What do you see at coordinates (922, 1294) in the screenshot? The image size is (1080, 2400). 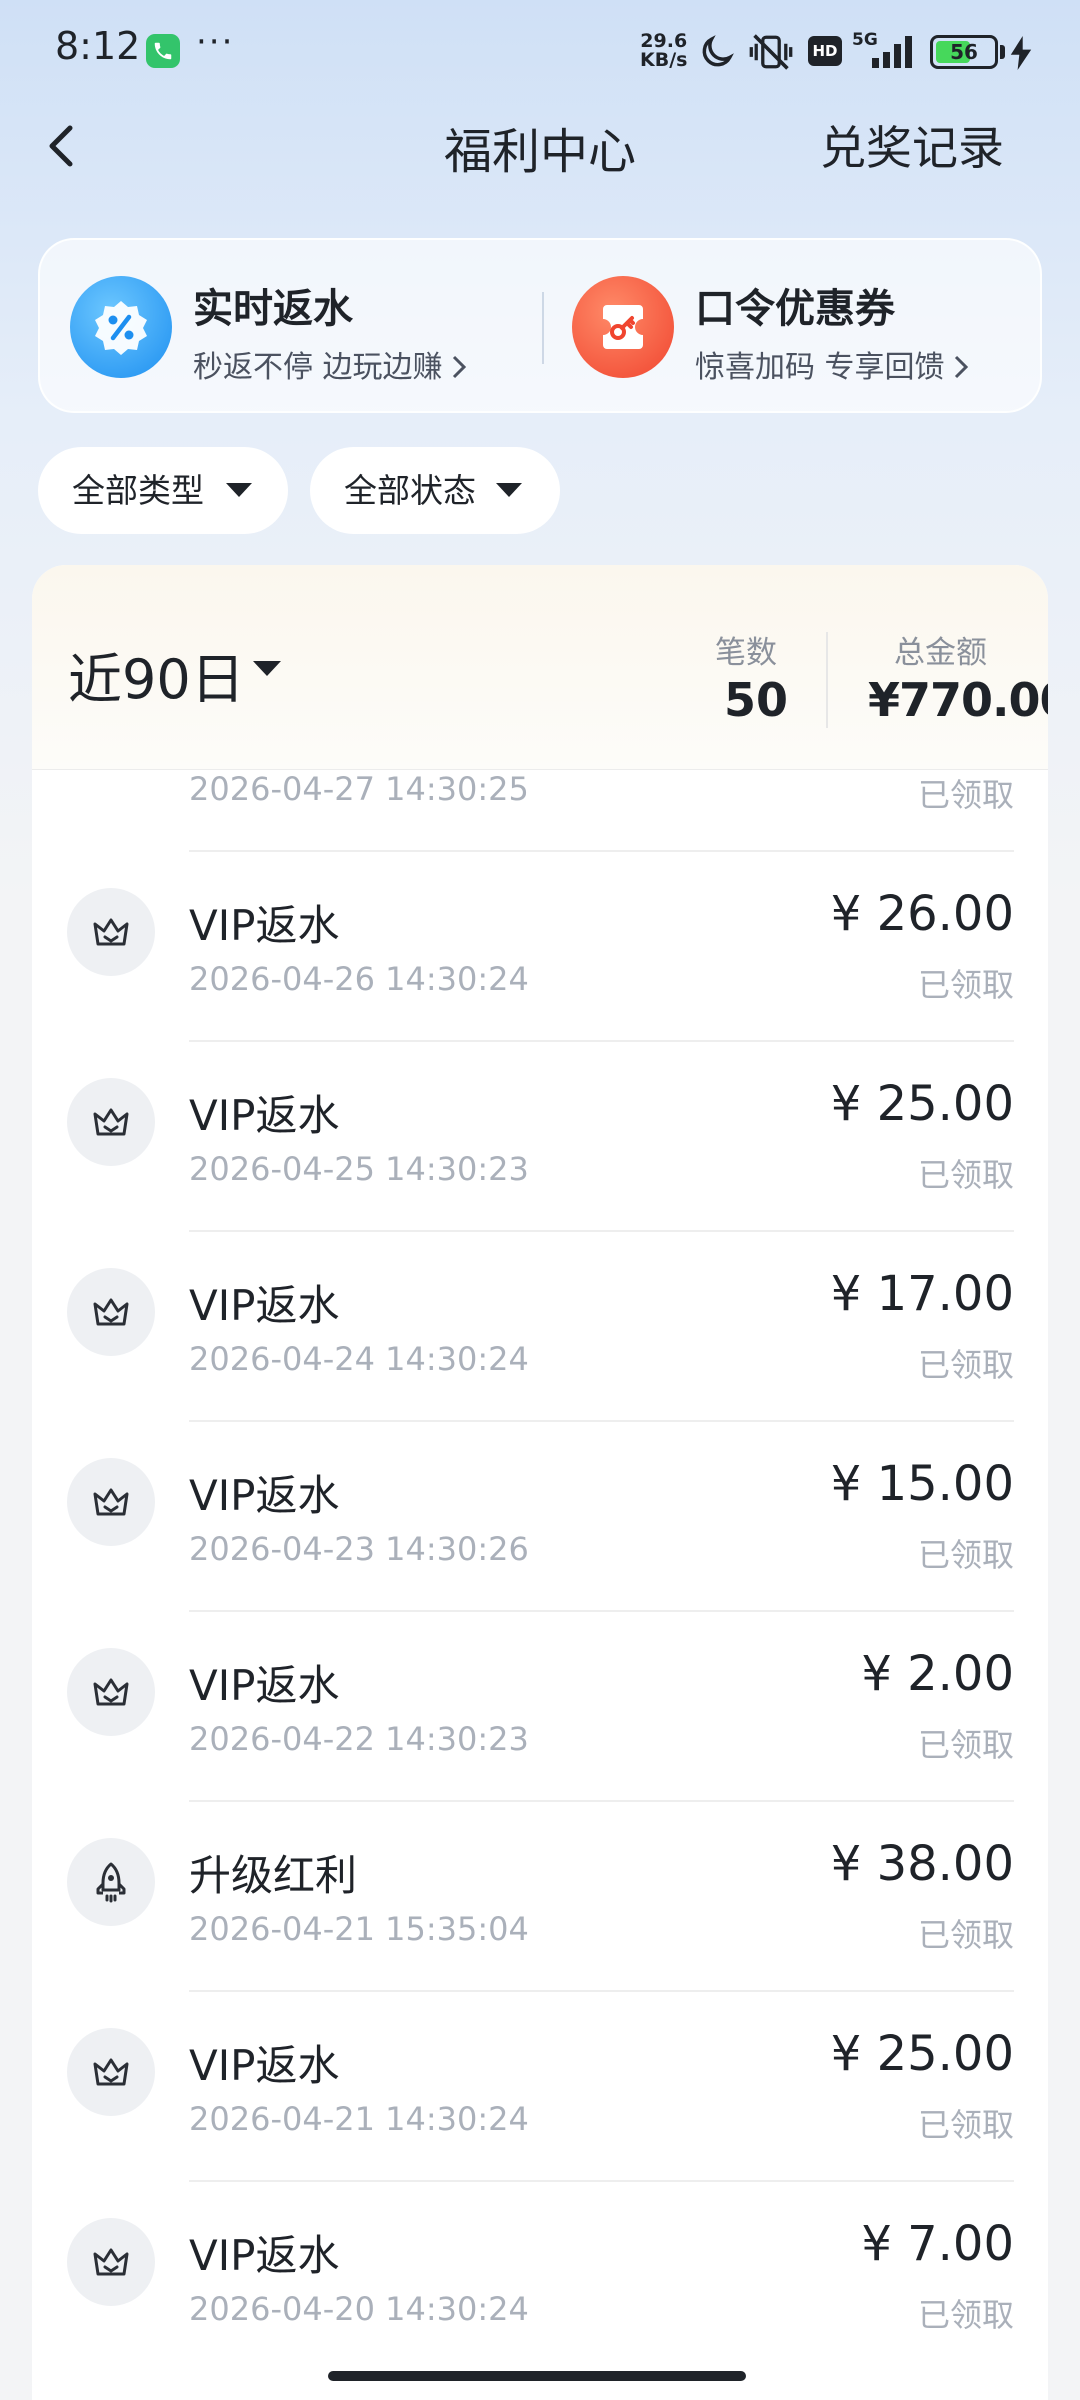 I see `row-amount: ¥ 17.00` at bounding box center [922, 1294].